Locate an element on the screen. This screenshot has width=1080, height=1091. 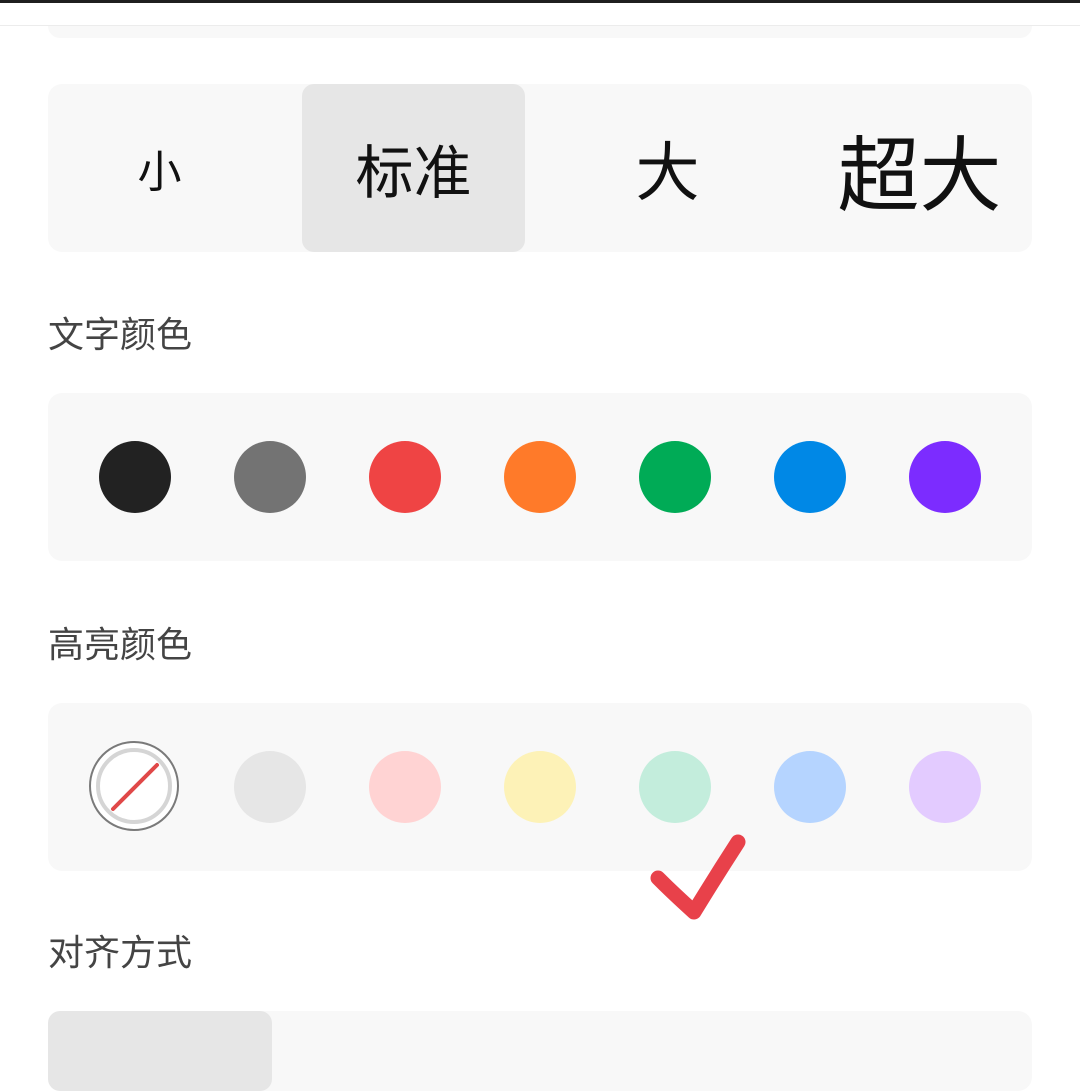
text-color-swatch-black is located at coordinates (135, 477).